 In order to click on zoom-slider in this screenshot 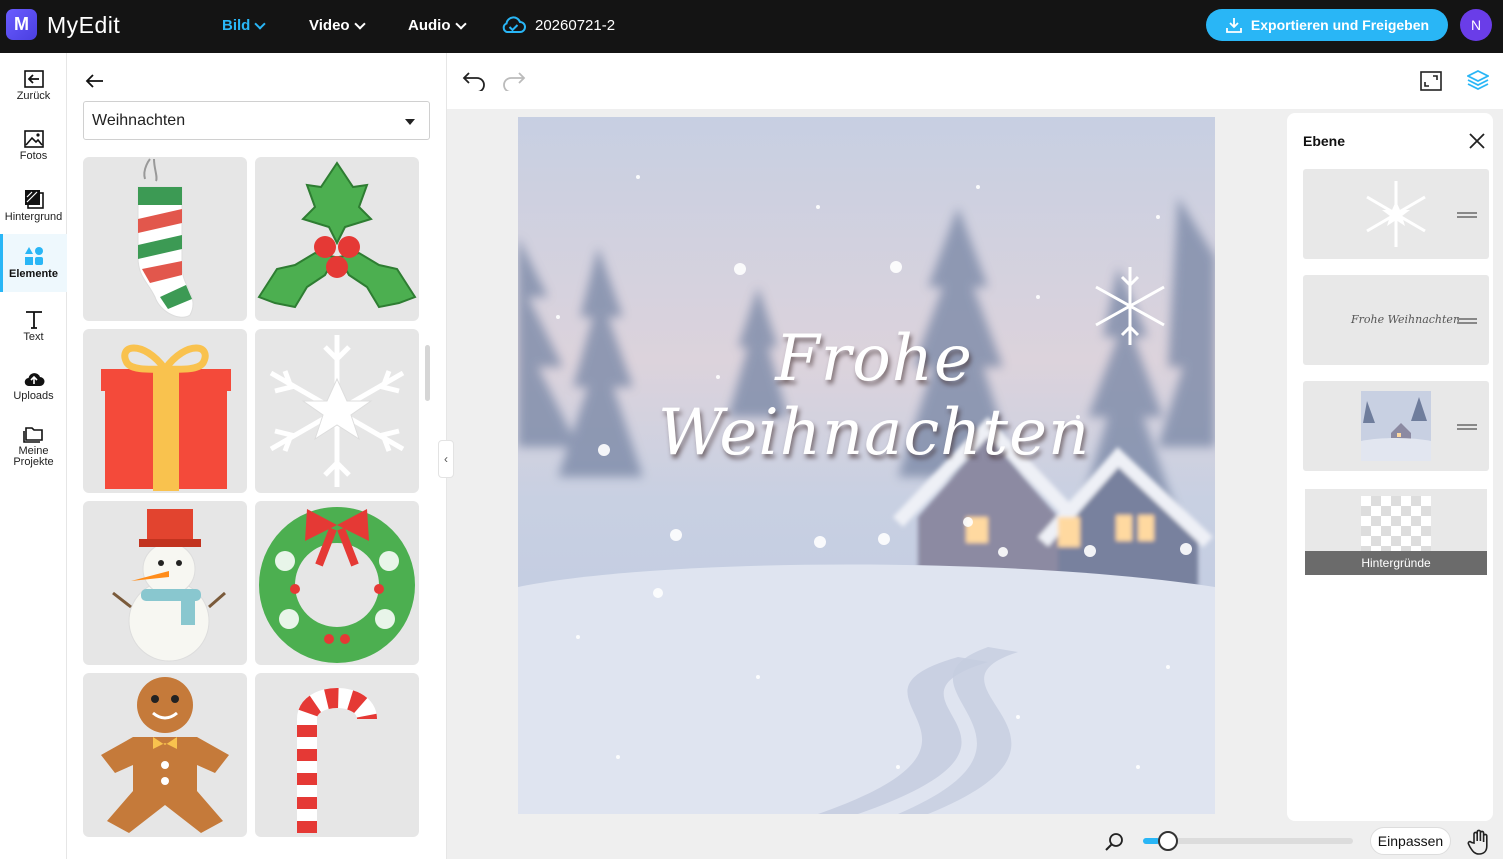, I will do `click(1248, 841)`.